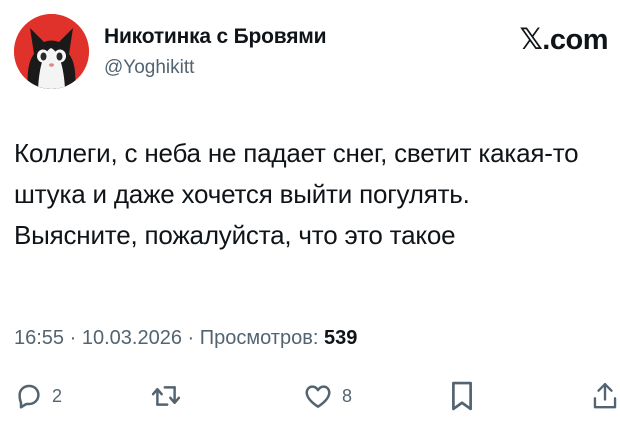 This screenshot has width=620, height=435. I want to click on tweet-meta: 16:55 · 10.03.2026 · Просмотров: 539, so click(185, 338).